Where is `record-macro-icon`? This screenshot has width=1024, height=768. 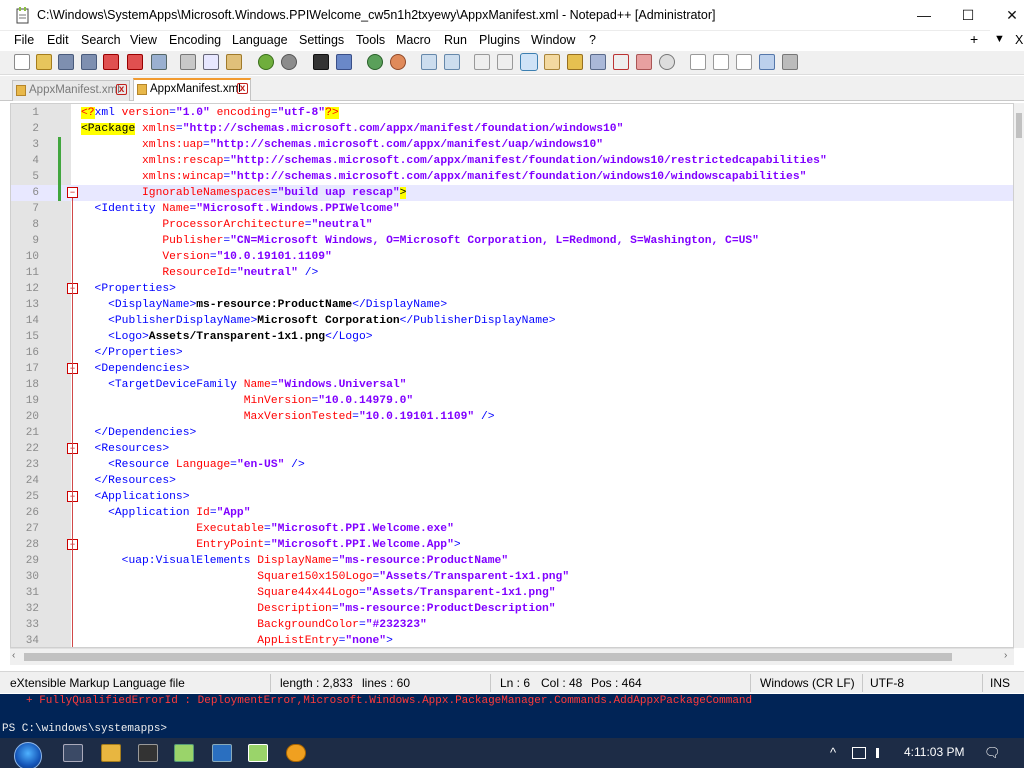 record-macro-icon is located at coordinates (698, 62).